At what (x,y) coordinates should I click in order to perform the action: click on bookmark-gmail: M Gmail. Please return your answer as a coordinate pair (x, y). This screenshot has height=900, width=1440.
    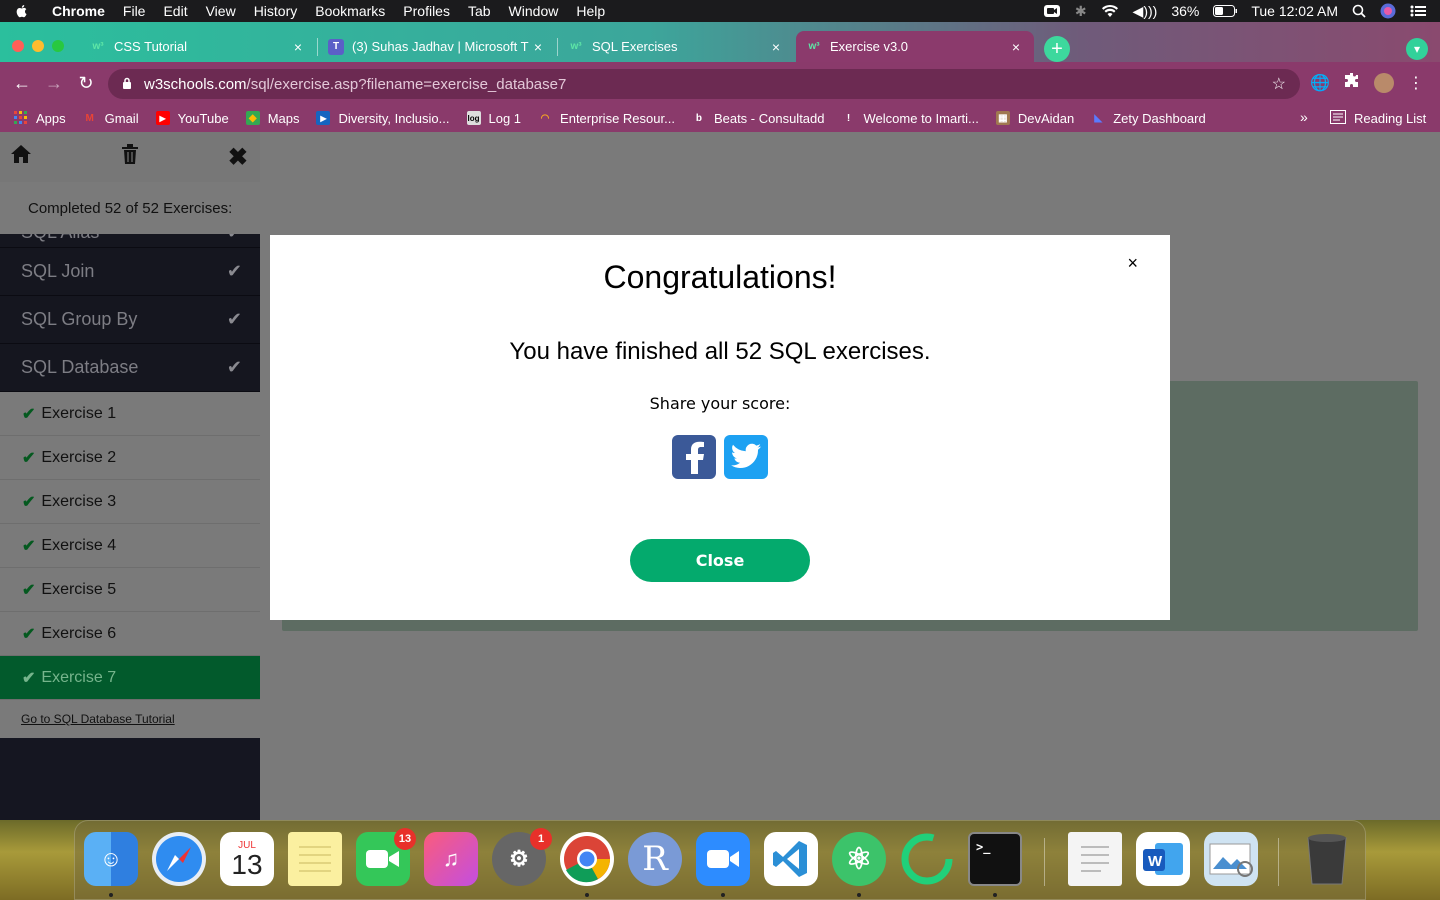
    Looking at the image, I should click on (110, 118).